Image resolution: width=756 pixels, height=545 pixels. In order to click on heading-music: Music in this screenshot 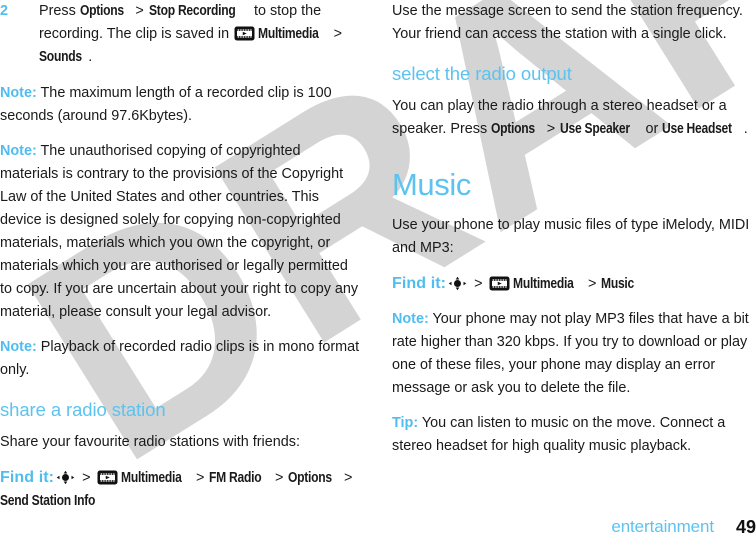, I will do `click(431, 184)`.